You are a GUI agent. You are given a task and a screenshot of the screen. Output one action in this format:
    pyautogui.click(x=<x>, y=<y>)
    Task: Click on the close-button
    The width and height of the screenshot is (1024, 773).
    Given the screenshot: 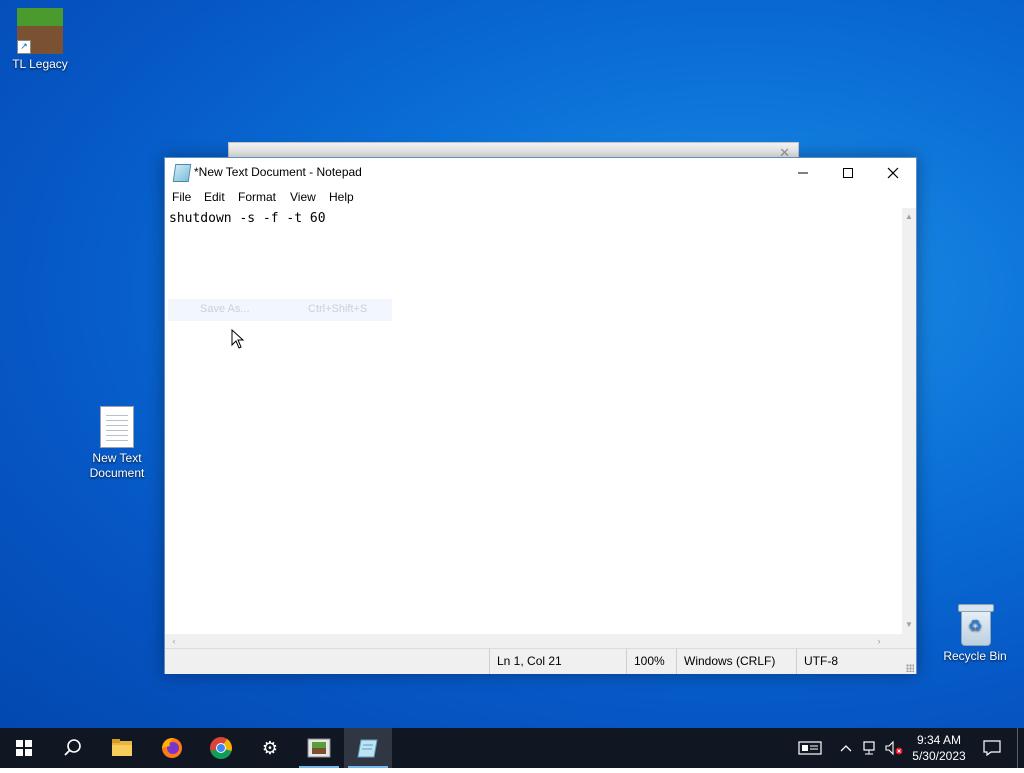 What is the action you would take?
    pyautogui.click(x=893, y=172)
    